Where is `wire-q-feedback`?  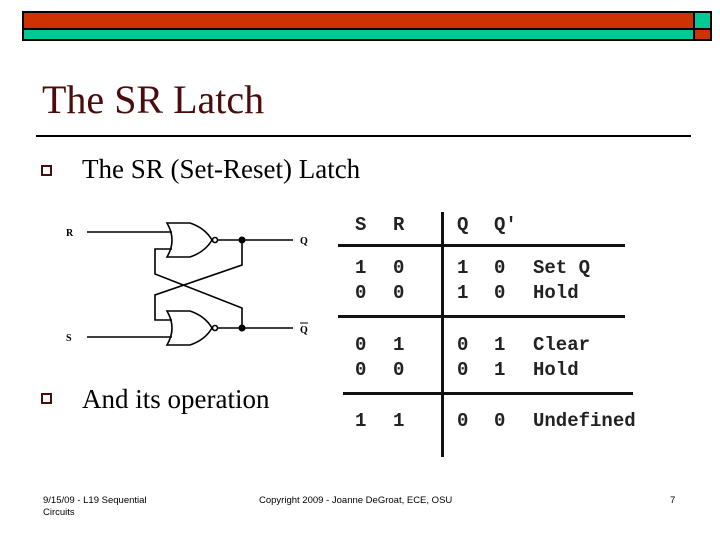 wire-q-feedback is located at coordinates (198, 280).